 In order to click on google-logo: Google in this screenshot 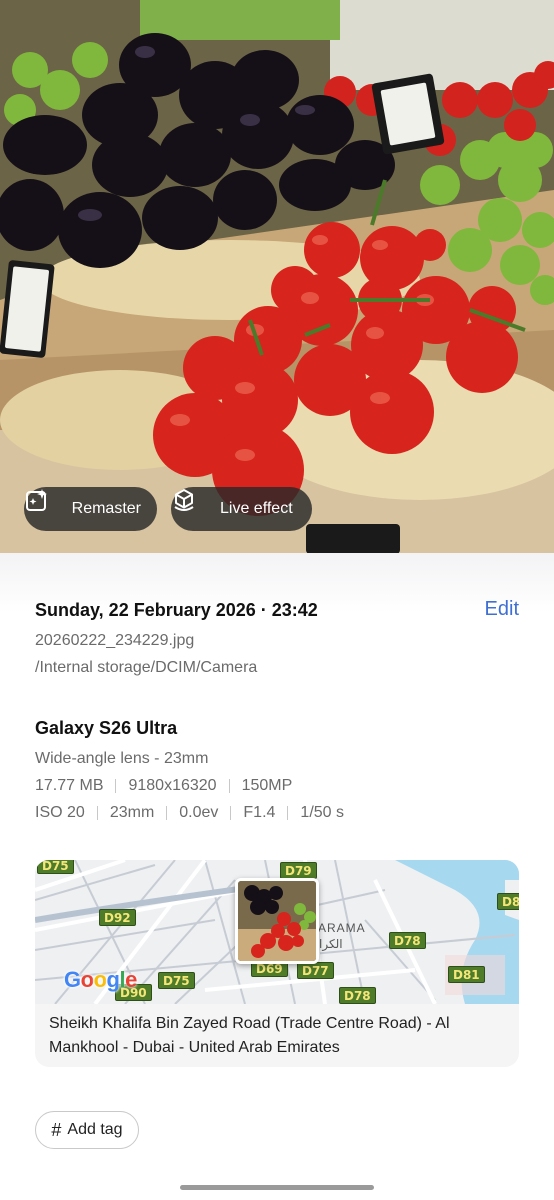, I will do `click(100, 979)`.